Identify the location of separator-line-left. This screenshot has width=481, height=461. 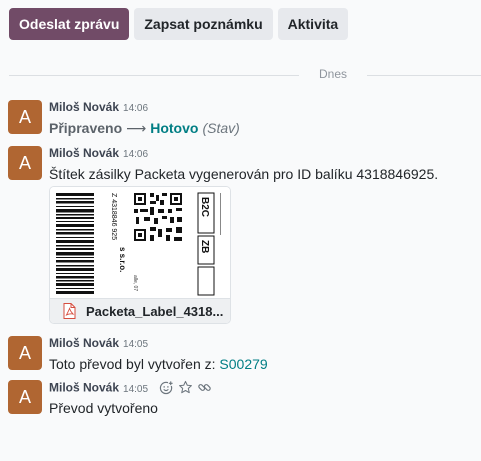
(154, 75).